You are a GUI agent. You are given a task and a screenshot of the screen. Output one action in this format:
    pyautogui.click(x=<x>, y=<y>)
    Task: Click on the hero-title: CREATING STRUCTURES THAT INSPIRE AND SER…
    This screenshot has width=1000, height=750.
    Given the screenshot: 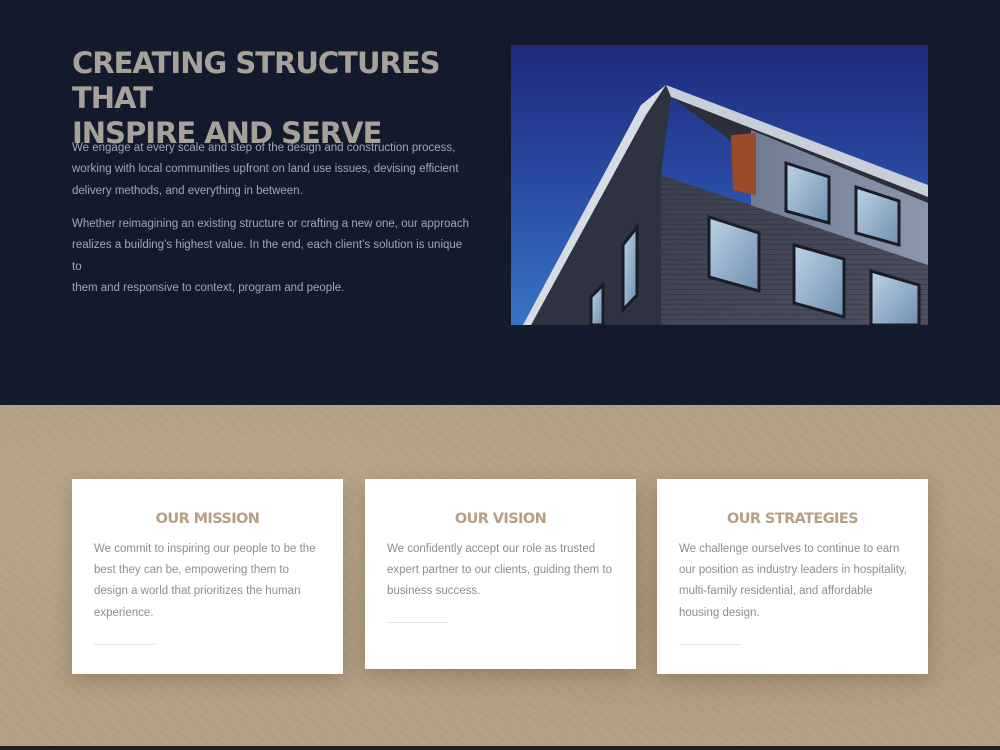 What is the action you would take?
    pyautogui.click(x=256, y=98)
    